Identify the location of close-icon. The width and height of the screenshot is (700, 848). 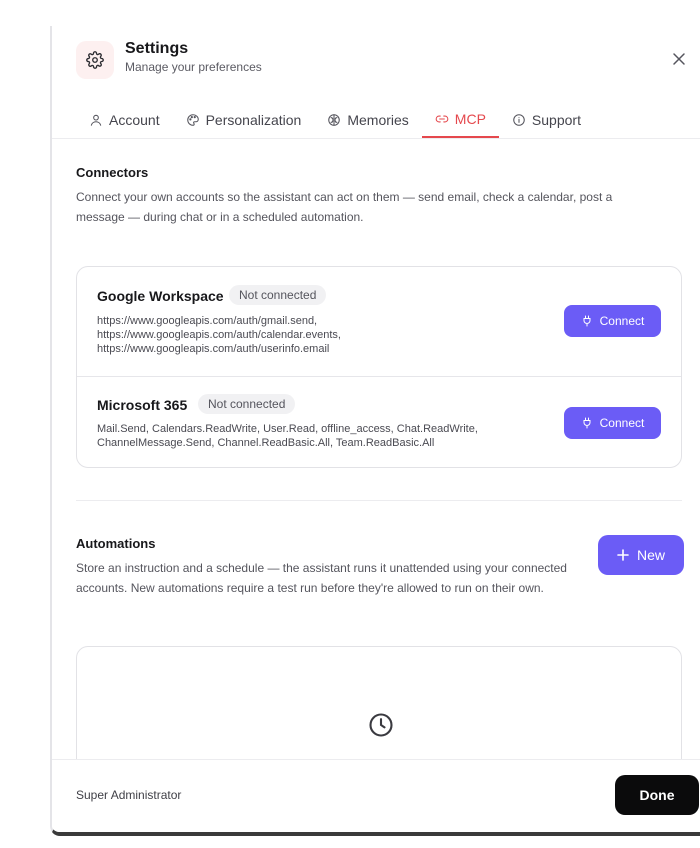
(679, 59).